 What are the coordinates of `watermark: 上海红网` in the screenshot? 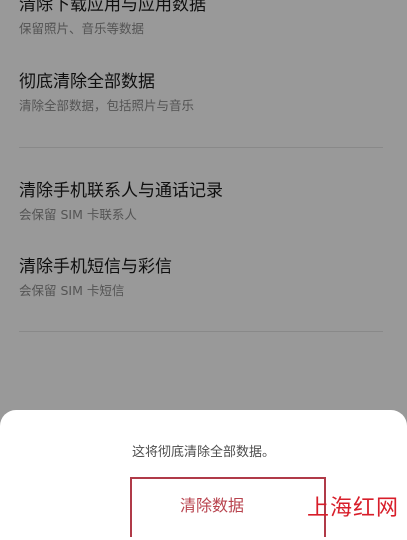 It's located at (352, 508).